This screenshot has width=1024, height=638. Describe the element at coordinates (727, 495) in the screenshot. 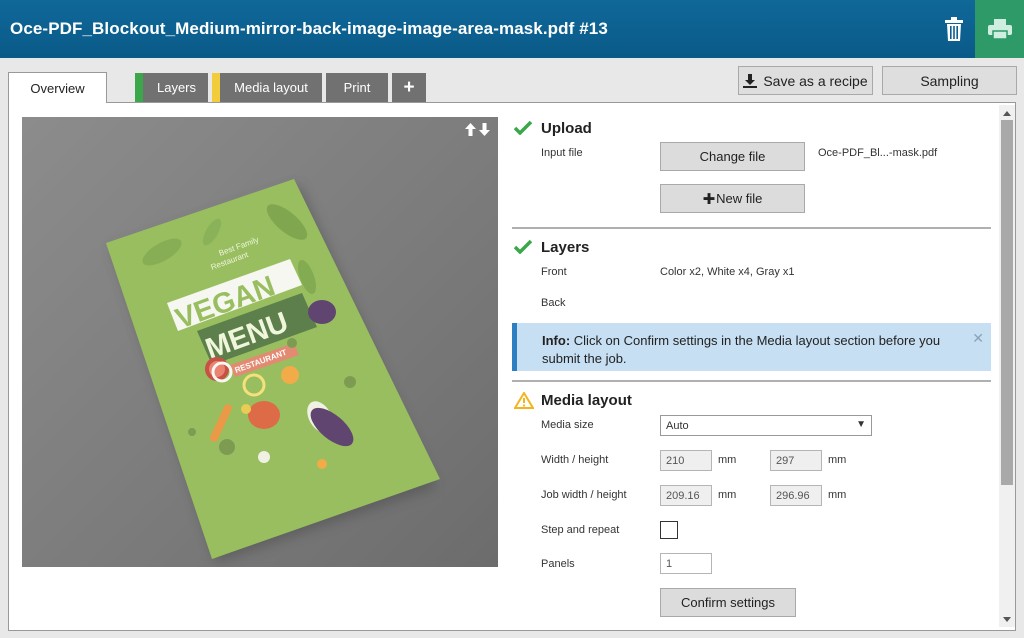

I see `job-width-unit: mm` at that location.